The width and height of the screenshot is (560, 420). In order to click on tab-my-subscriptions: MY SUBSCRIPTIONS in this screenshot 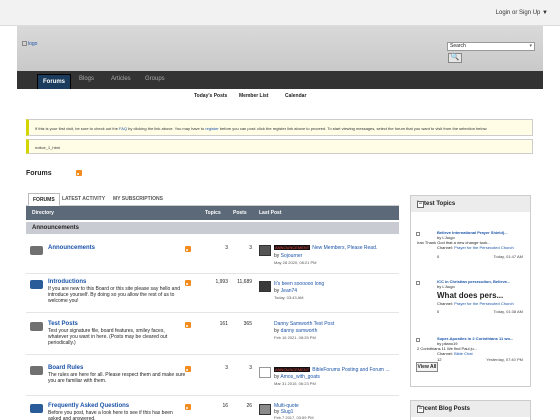, I will do `click(138, 199)`.